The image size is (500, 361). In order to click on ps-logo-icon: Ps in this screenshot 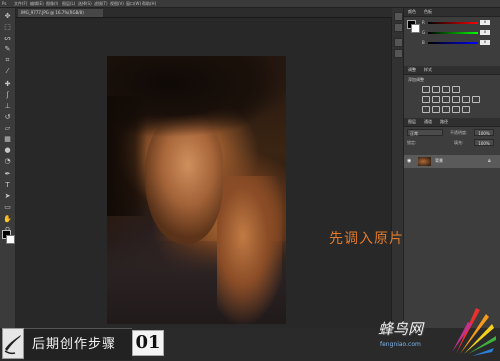, I will do `click(4, 3)`.